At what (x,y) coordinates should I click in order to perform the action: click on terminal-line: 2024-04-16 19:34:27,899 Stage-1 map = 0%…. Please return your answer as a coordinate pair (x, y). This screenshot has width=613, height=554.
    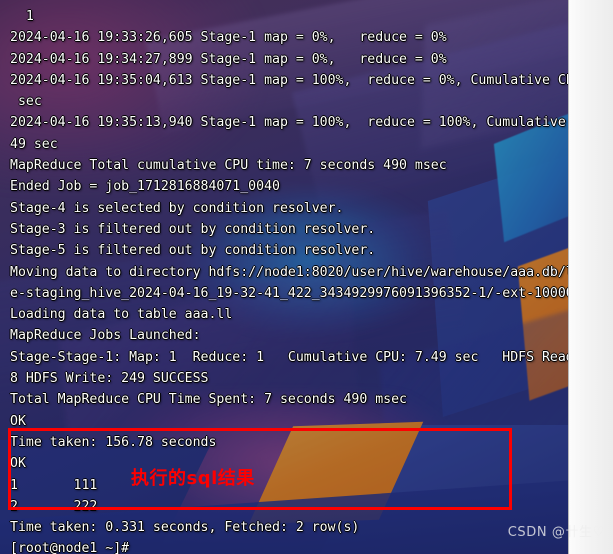
    Looking at the image, I should click on (228, 59).